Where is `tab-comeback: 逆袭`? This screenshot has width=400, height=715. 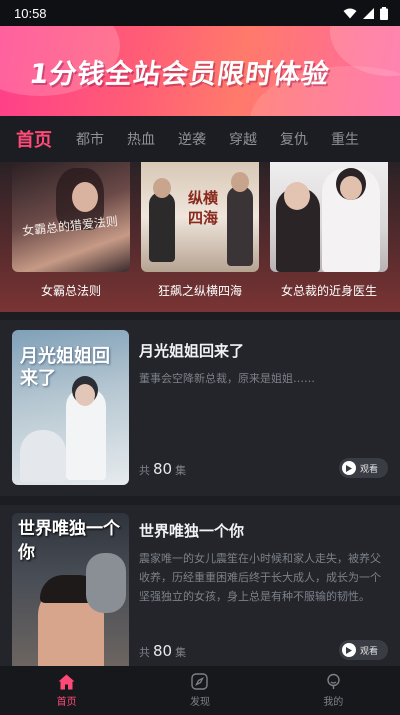
tab-comeback: 逆袭 is located at coordinates (192, 139).